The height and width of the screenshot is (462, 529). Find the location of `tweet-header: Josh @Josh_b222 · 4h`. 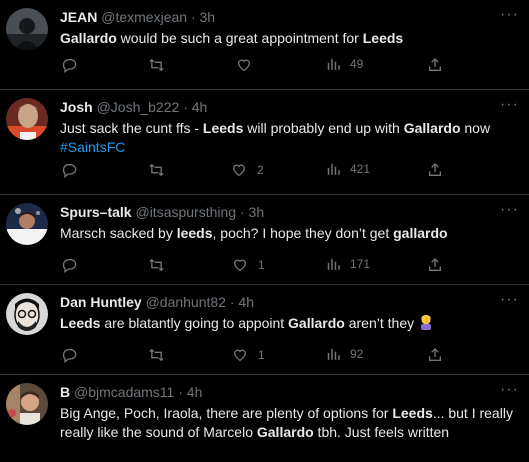

tweet-header: Josh @Josh_b222 · 4h is located at coordinates (290, 107).